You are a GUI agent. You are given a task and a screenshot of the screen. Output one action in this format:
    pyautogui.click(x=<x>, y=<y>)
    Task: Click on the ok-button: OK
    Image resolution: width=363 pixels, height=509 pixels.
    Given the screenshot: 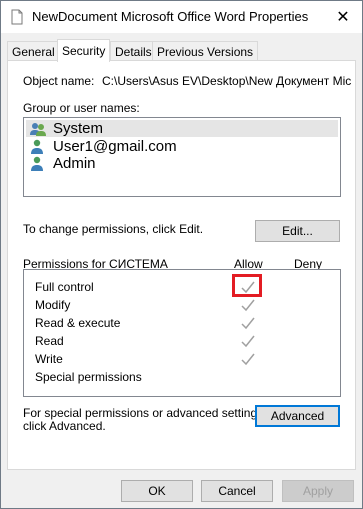 What is the action you would take?
    pyautogui.click(x=157, y=491)
    